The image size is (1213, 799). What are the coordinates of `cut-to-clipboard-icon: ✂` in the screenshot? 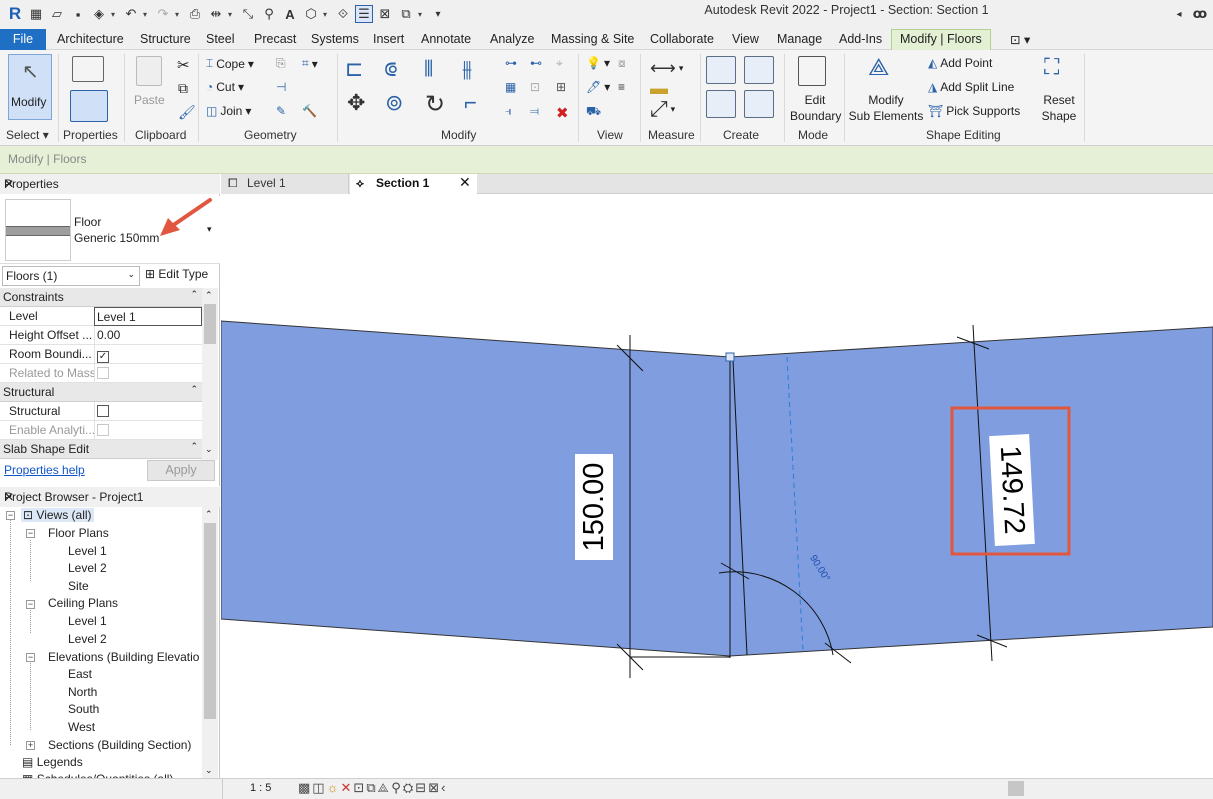 It's located at (183, 65).